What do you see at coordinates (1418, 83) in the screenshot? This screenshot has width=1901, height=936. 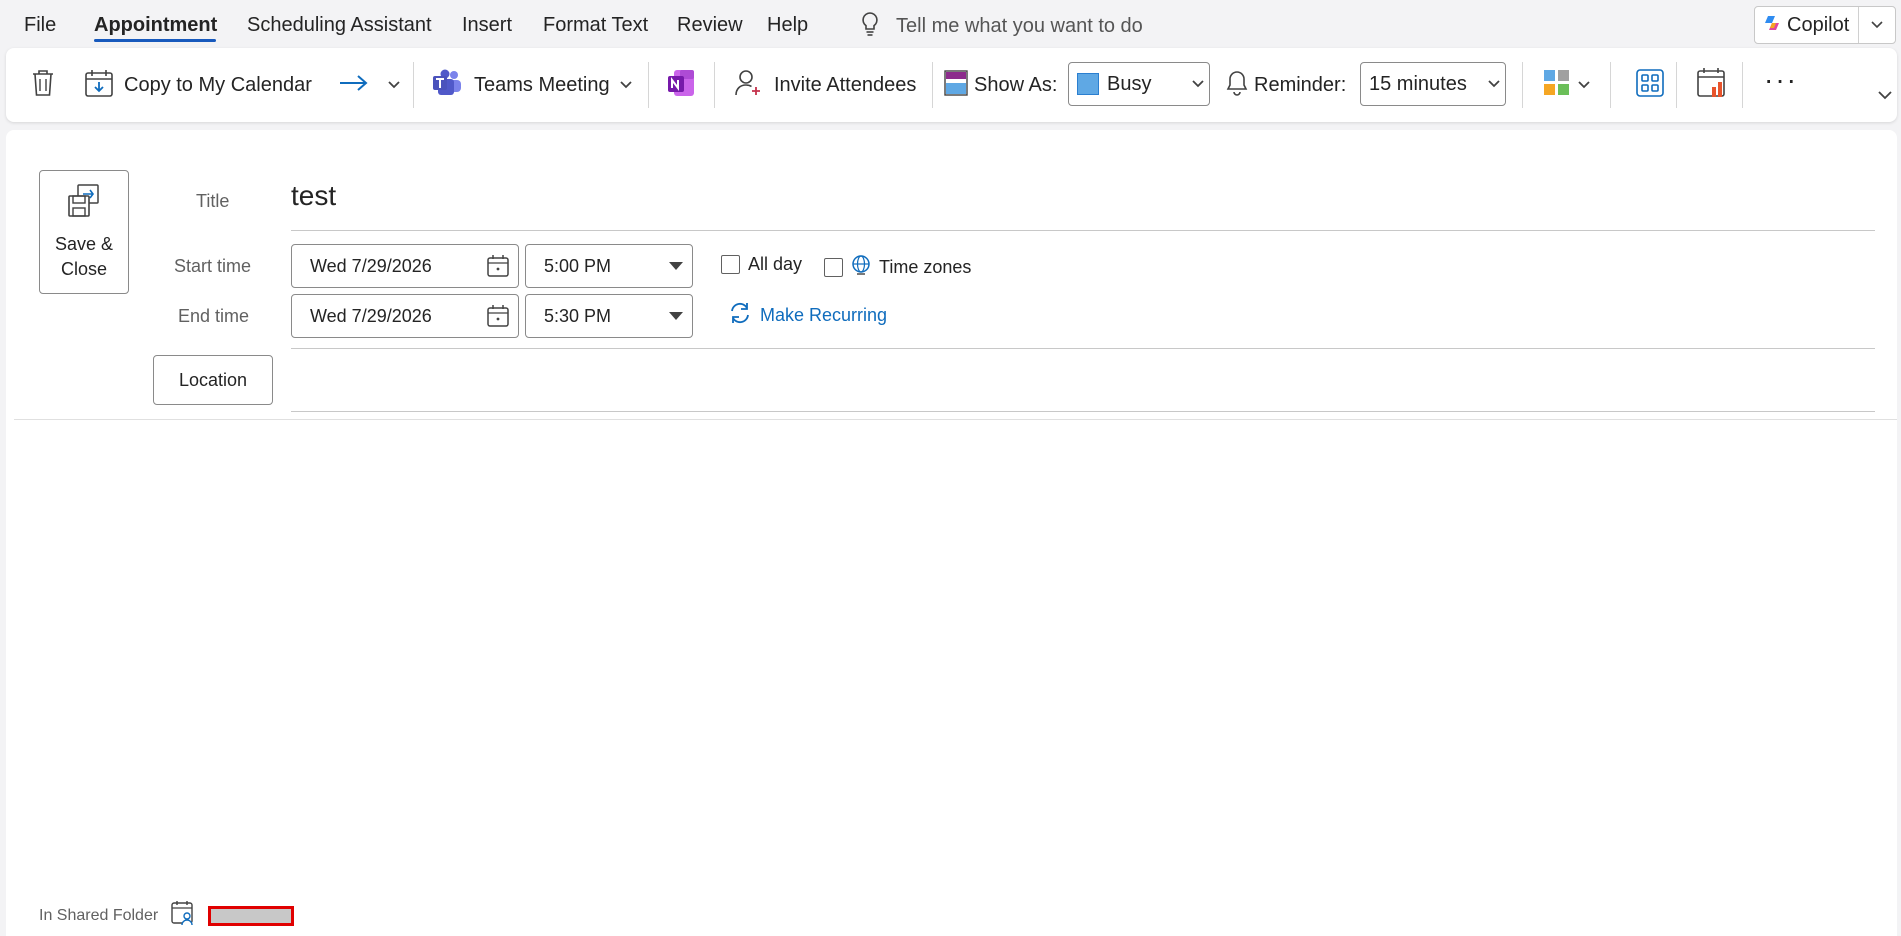 I see `reminder-value: 15 minutes` at bounding box center [1418, 83].